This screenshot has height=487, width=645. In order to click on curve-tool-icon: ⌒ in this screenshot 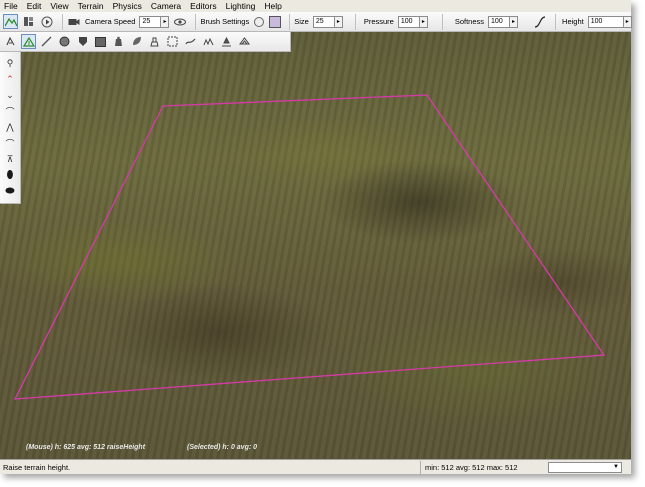, I will do `click(10, 143)`.